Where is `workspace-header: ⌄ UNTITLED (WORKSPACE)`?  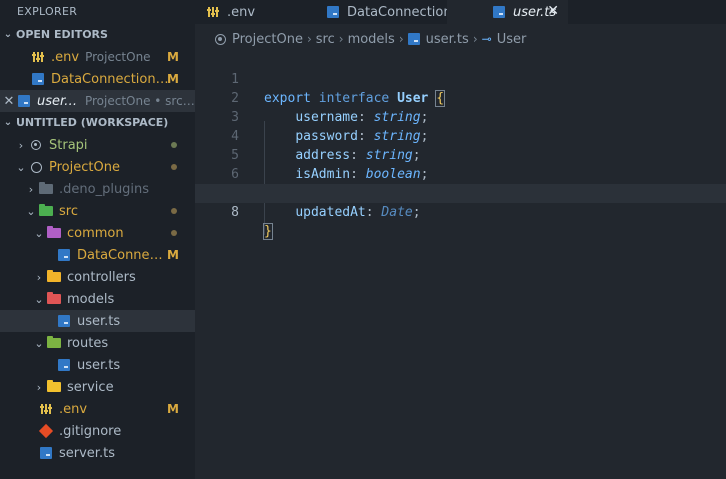 workspace-header: ⌄ UNTITLED (WORKSPACE) is located at coordinates (97, 123).